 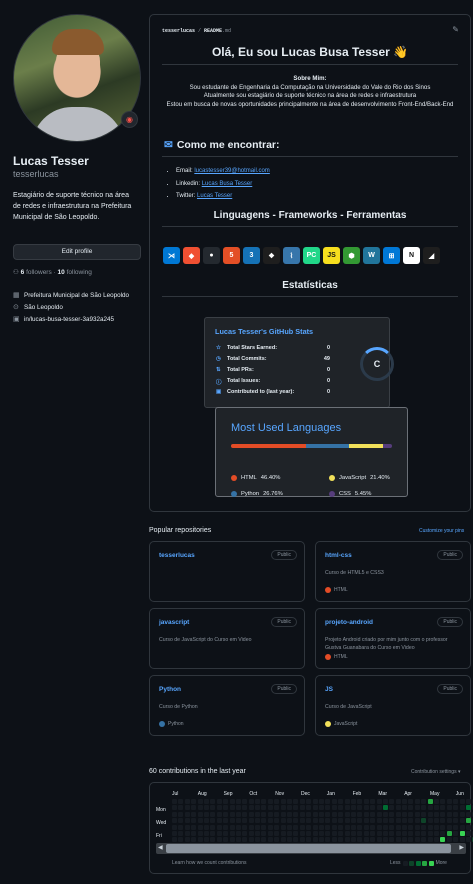 What do you see at coordinates (231, 171) in the screenshot?
I see `email-link: lucastesser39@hotmail.com` at bounding box center [231, 171].